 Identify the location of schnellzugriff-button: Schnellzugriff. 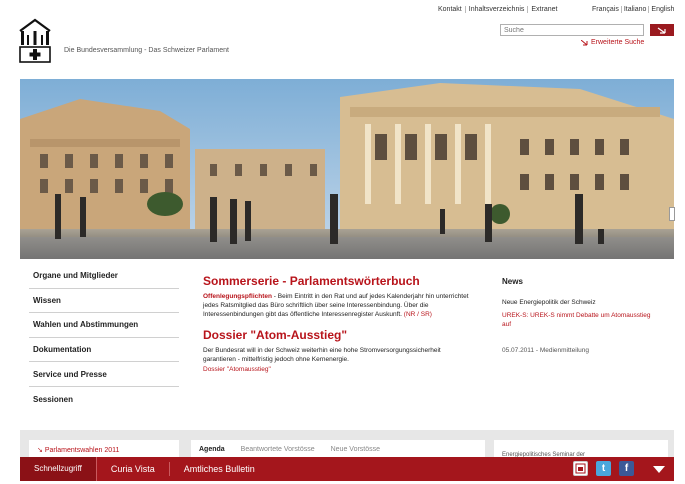
(58, 469).